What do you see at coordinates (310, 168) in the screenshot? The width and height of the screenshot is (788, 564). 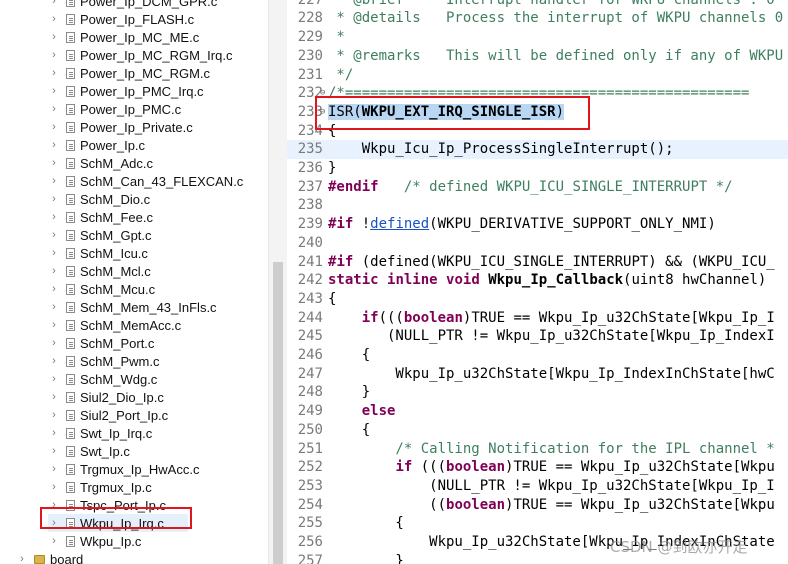 I see `line-number: 236` at bounding box center [310, 168].